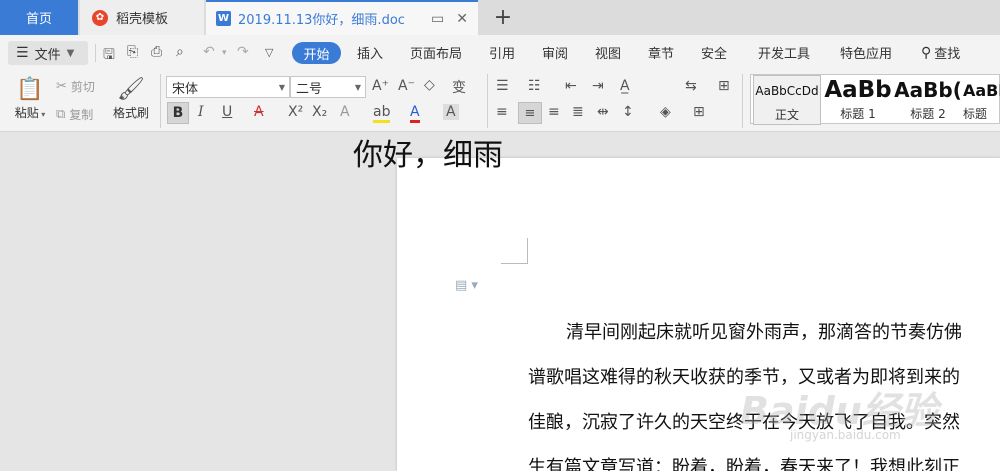 The width and height of the screenshot is (1000, 471). What do you see at coordinates (744, 462) in the screenshot?
I see `document-line: 生有篇文章写道：盼着，盼着，春天来了！我想此刻正` at bounding box center [744, 462].